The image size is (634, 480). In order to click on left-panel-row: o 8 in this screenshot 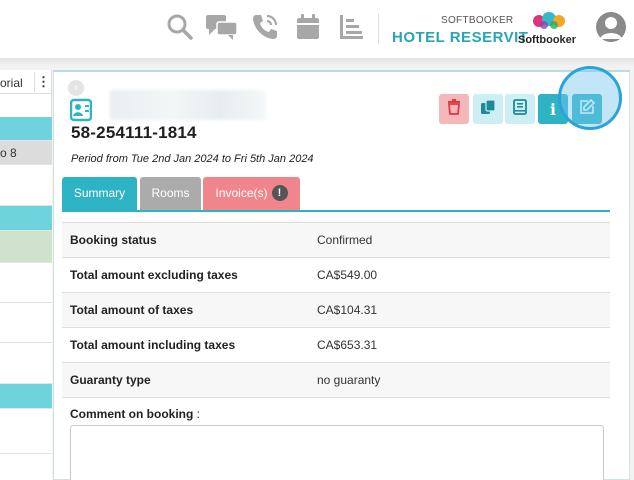, I will do `click(26, 153)`.